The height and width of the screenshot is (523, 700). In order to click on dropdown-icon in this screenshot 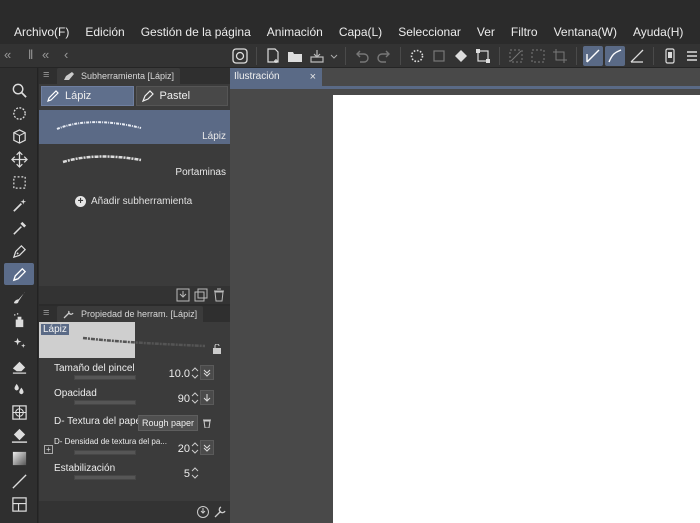, I will do `click(334, 56)`.